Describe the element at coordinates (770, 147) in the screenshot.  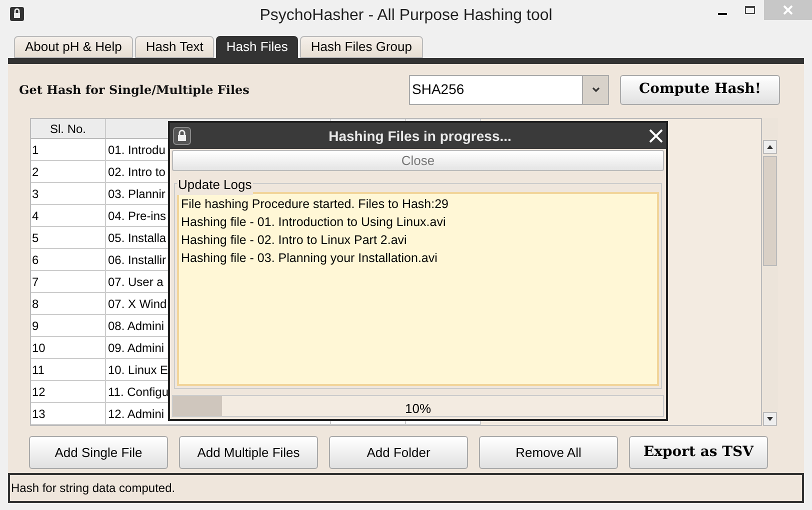
I see `scroll-up-icon` at that location.